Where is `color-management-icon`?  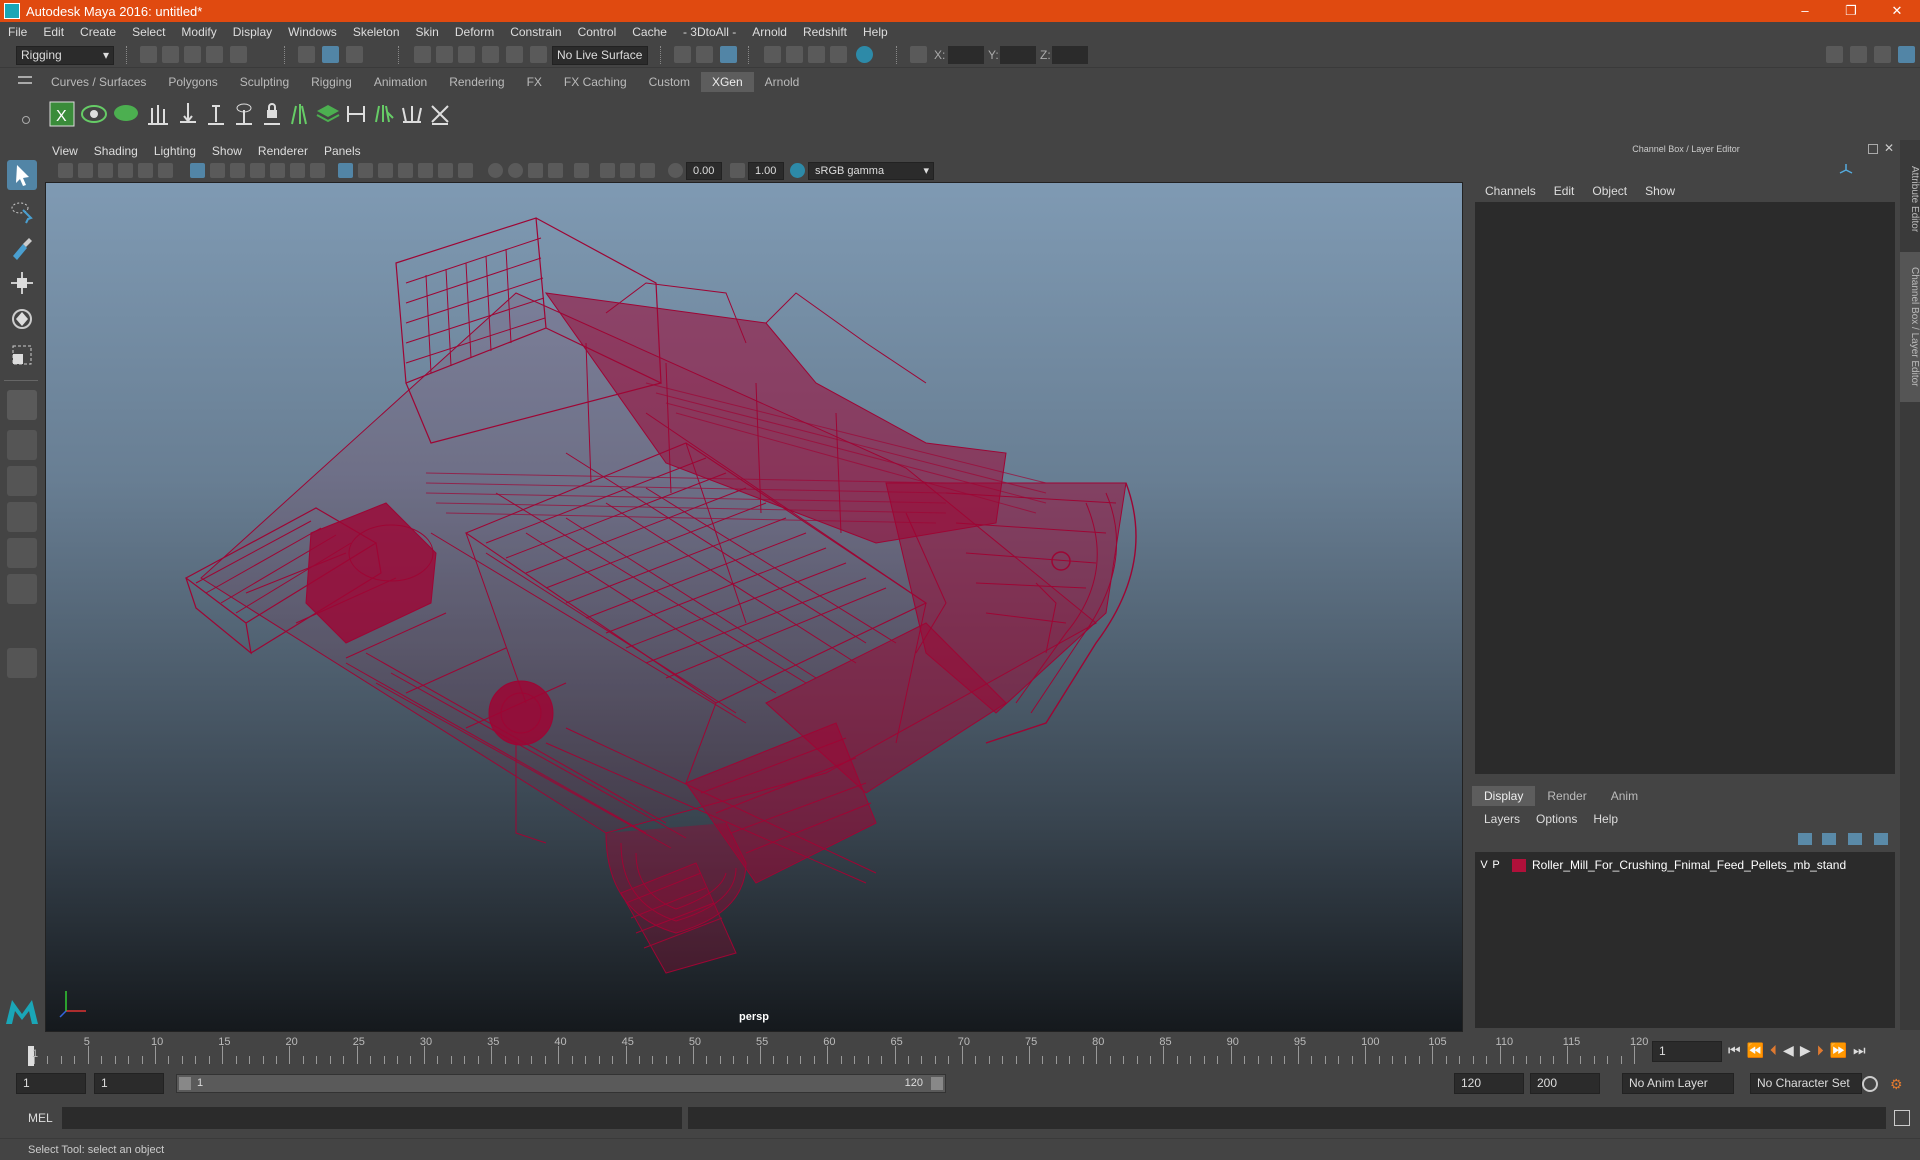
color-management-icon is located at coordinates (797, 170).